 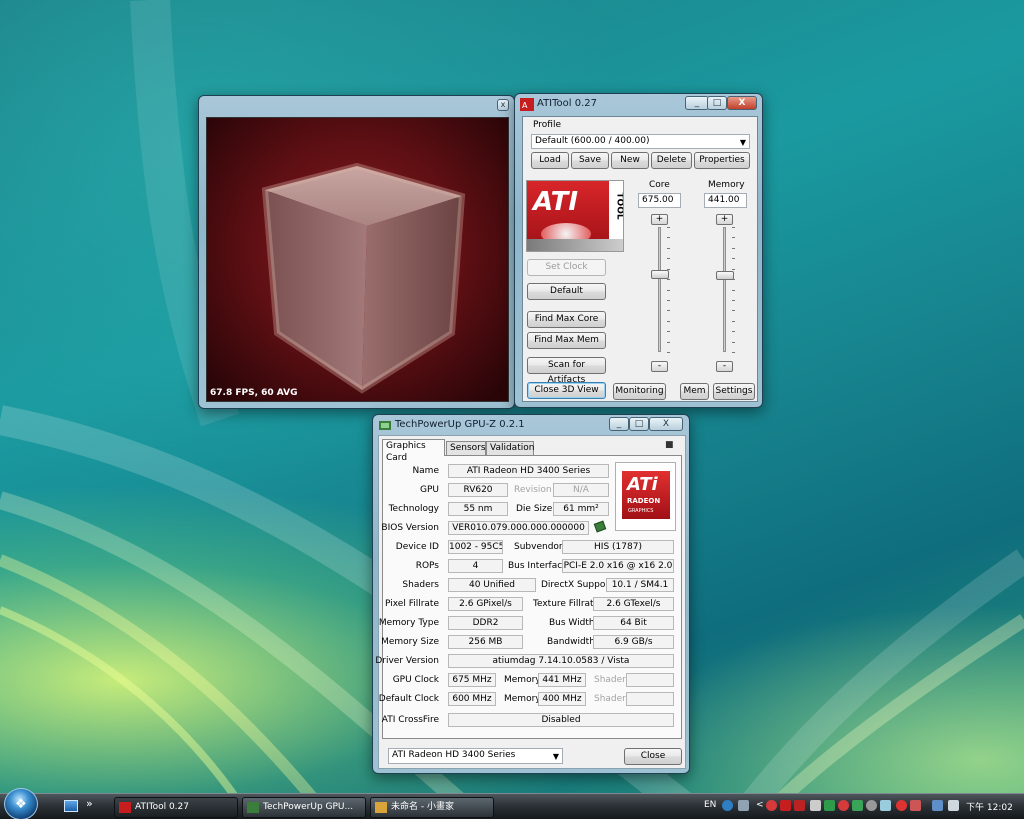 What do you see at coordinates (89, 803) in the screenshot?
I see `quick-launch-chevron: »` at bounding box center [89, 803].